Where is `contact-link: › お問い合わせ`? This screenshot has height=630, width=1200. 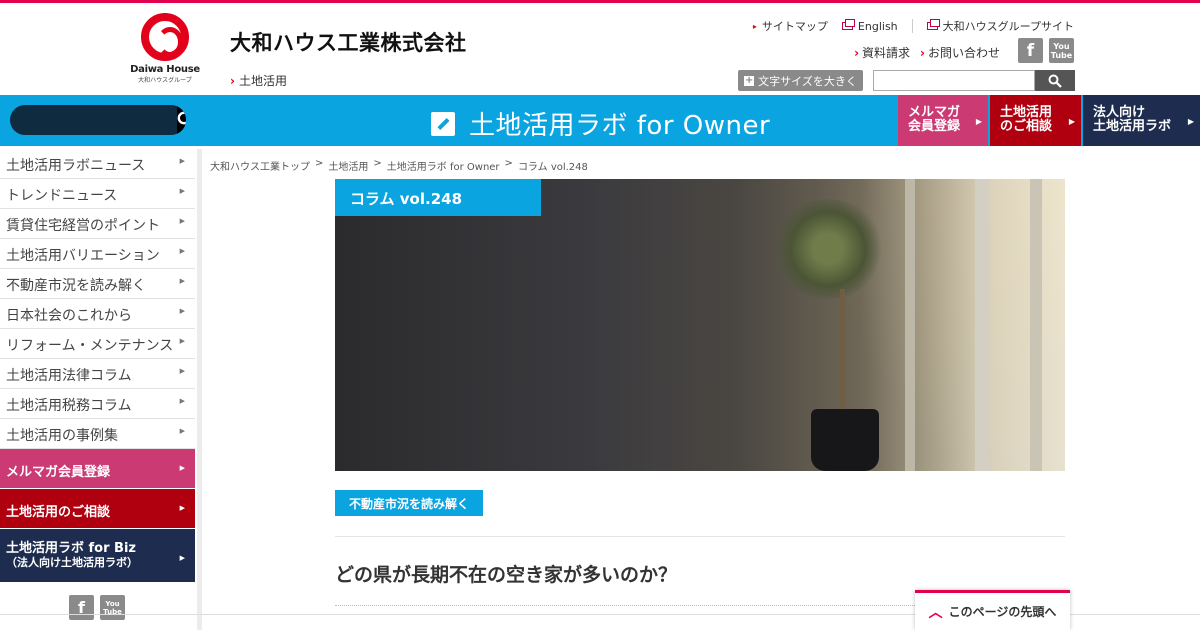
contact-link: › お問い合わせ is located at coordinates (960, 52).